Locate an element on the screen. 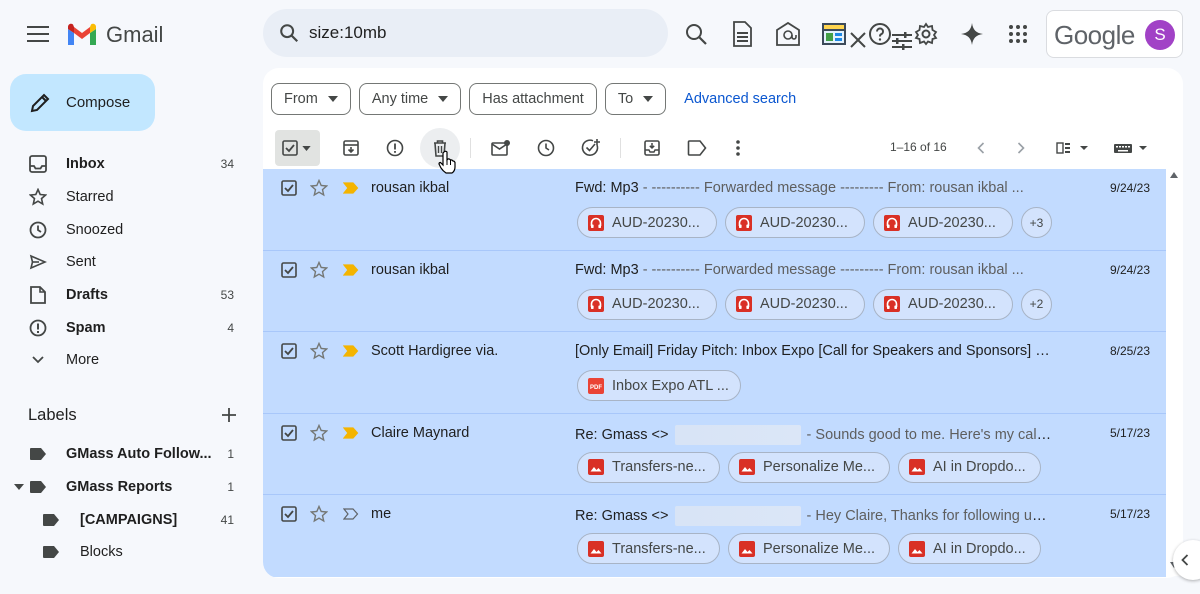 The width and height of the screenshot is (1200, 594). filter-from: From is located at coordinates (311, 99).